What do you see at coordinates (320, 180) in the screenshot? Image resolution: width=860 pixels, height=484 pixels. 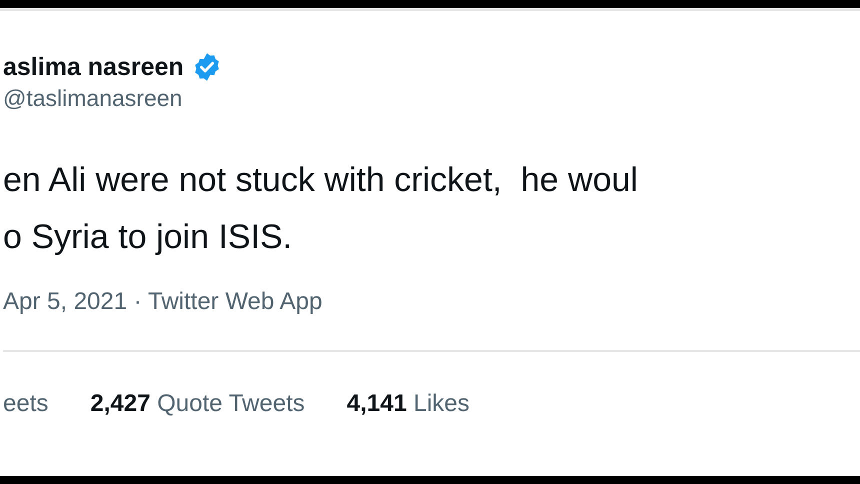 I see `tweet-text-line: en Ali were not stuck with cricket, he woul` at bounding box center [320, 180].